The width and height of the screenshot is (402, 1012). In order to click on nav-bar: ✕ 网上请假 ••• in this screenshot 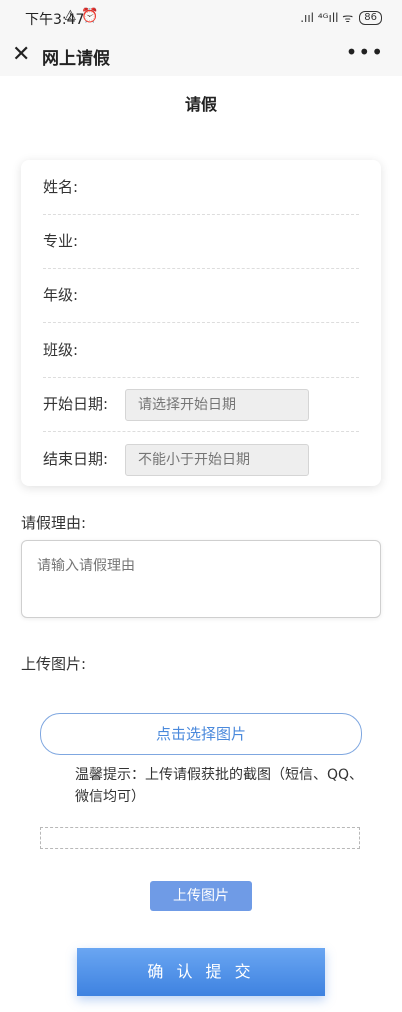, I will do `click(201, 56)`.